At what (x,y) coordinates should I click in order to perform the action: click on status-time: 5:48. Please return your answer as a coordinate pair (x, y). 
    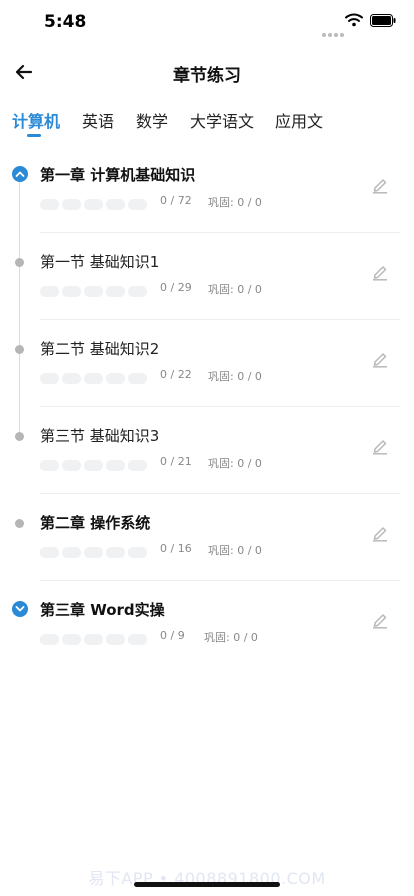
    Looking at the image, I should click on (65, 22).